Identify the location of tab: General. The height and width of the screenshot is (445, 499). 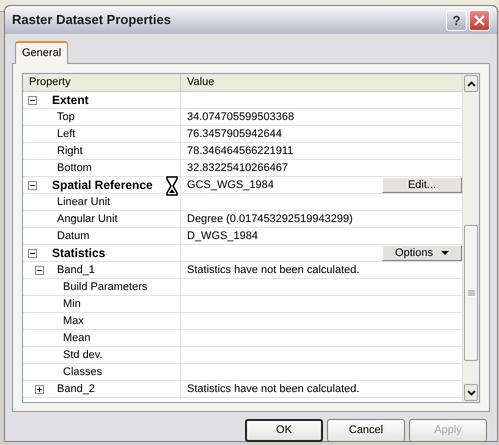
(41, 52).